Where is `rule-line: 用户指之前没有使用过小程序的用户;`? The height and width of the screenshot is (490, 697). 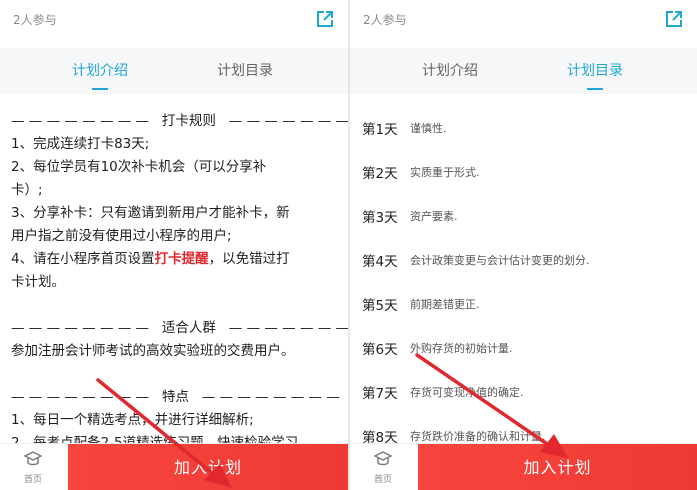 rule-line: 用户指之前没有使用过小程序的用户; is located at coordinates (121, 236).